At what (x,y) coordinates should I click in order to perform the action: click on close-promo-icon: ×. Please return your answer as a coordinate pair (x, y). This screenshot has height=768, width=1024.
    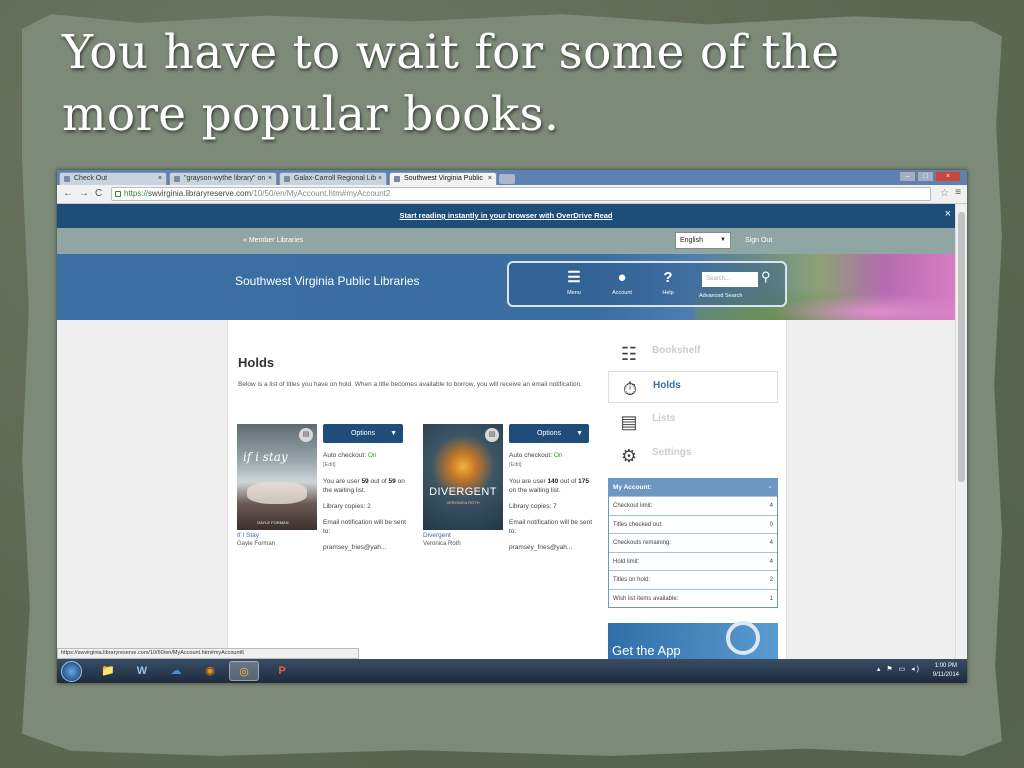
    Looking at the image, I should click on (948, 214).